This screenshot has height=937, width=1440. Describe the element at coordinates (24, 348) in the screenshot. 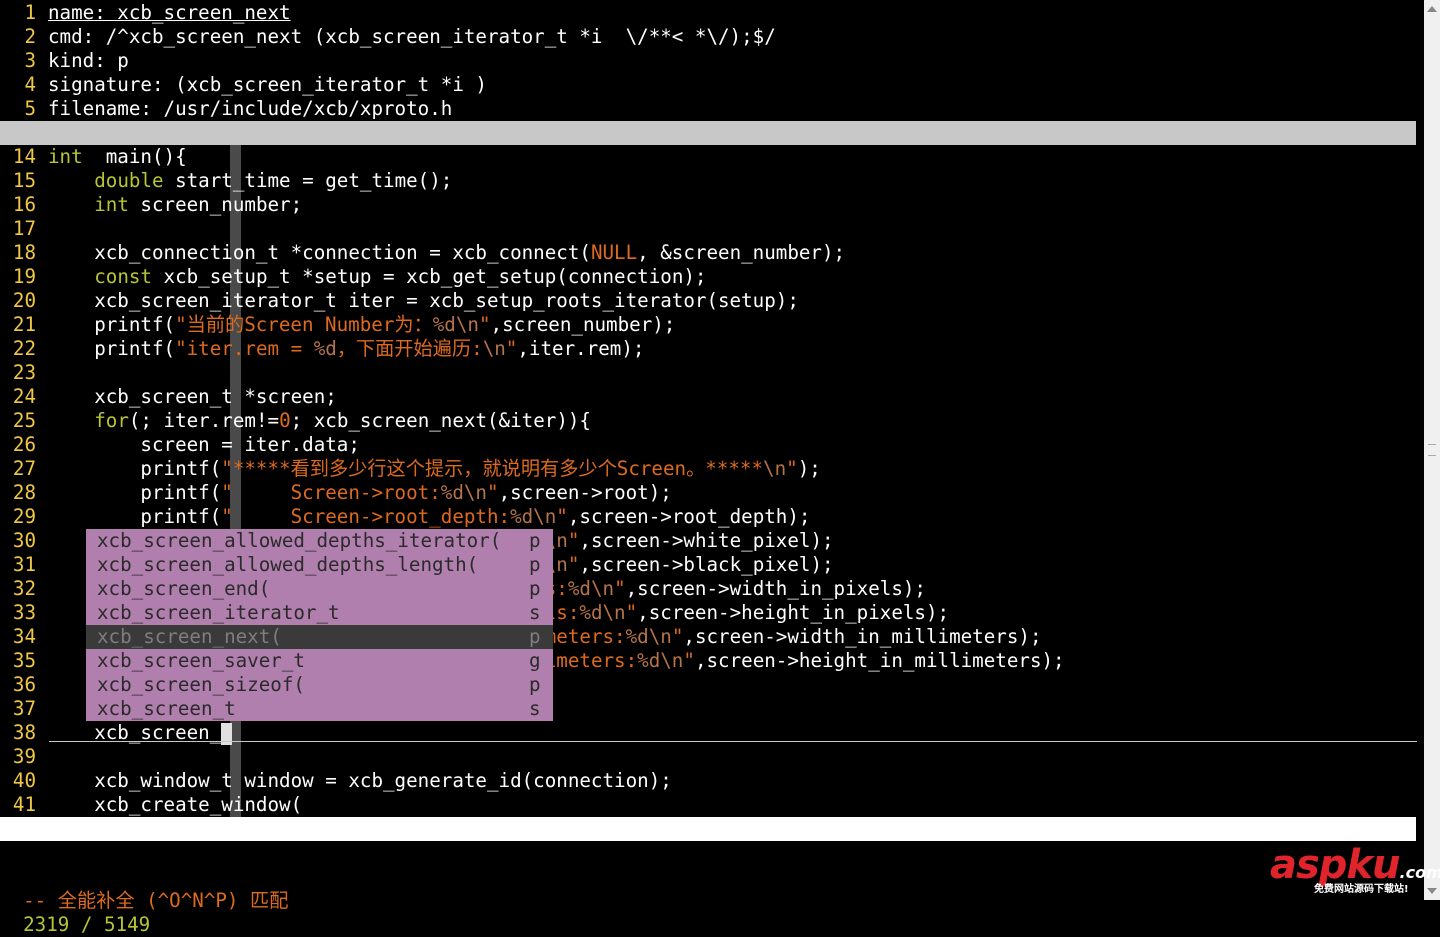

I see `line-number: 22` at that location.